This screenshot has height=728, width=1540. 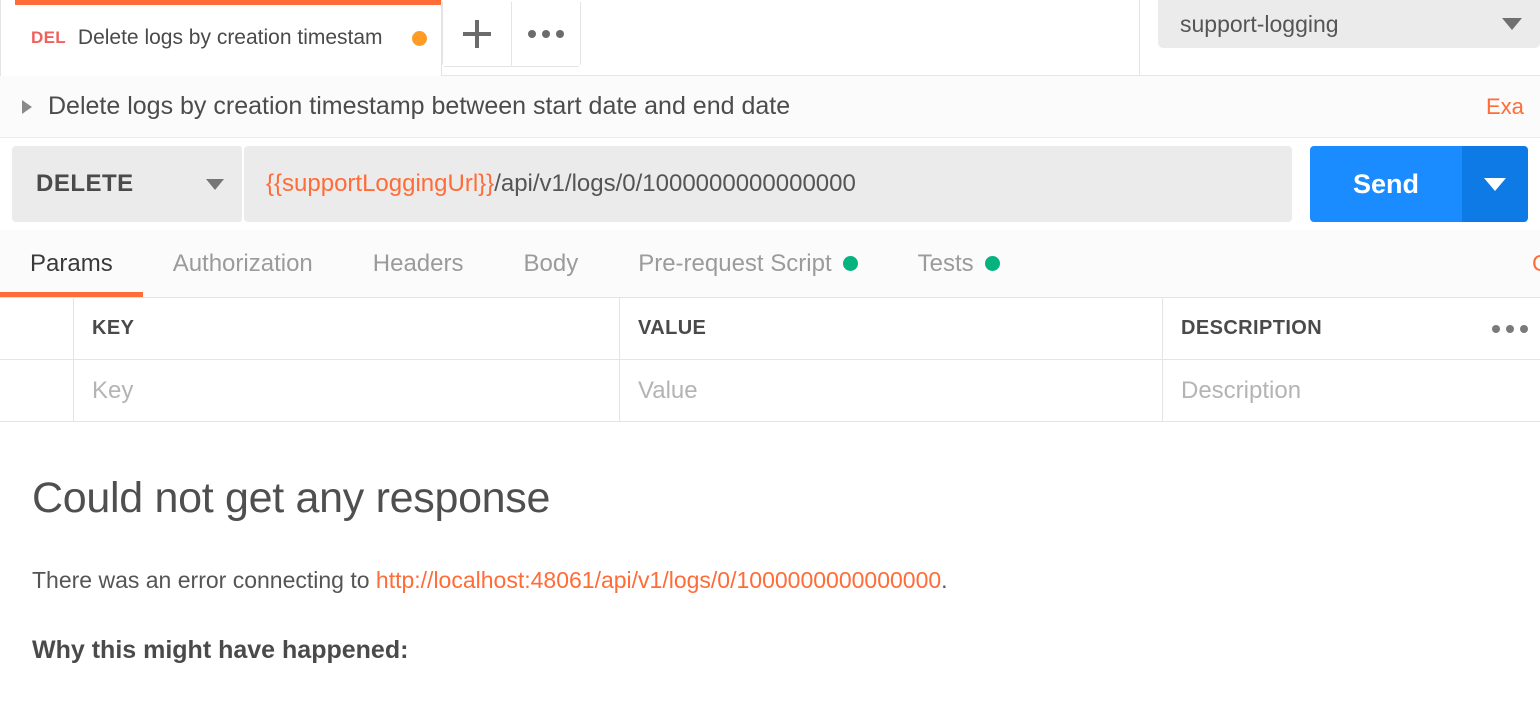 What do you see at coordinates (113, 390) in the screenshot?
I see `param-key-placeholder: Key` at bounding box center [113, 390].